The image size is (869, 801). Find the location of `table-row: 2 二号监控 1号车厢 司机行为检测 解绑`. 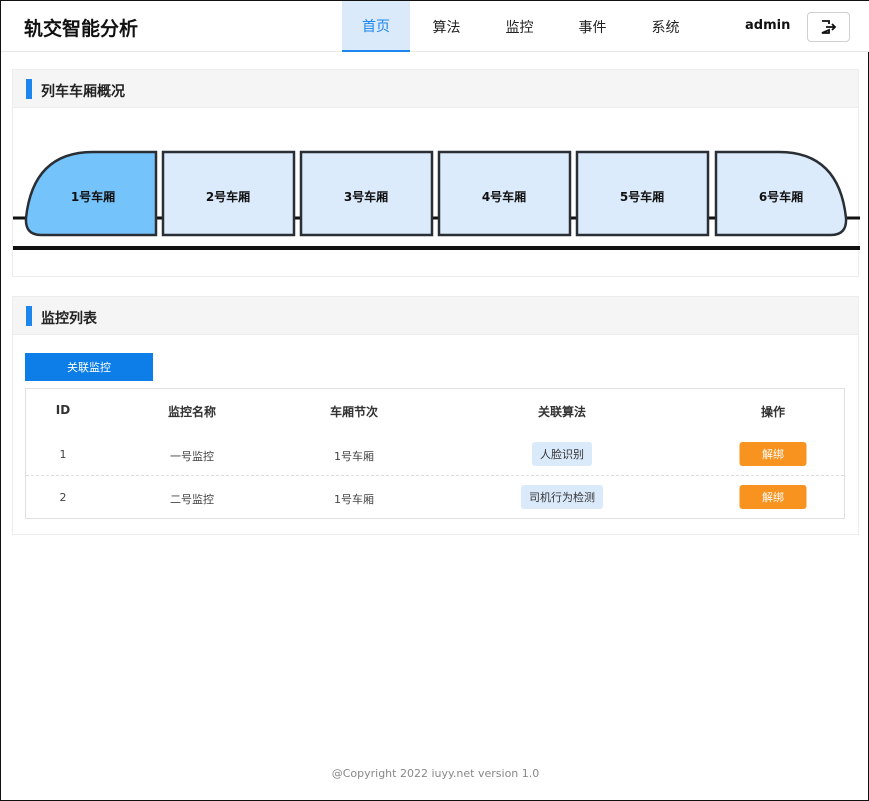

table-row: 2 二号监控 1号车厢 司机行为检测 解绑 is located at coordinates (435, 497).